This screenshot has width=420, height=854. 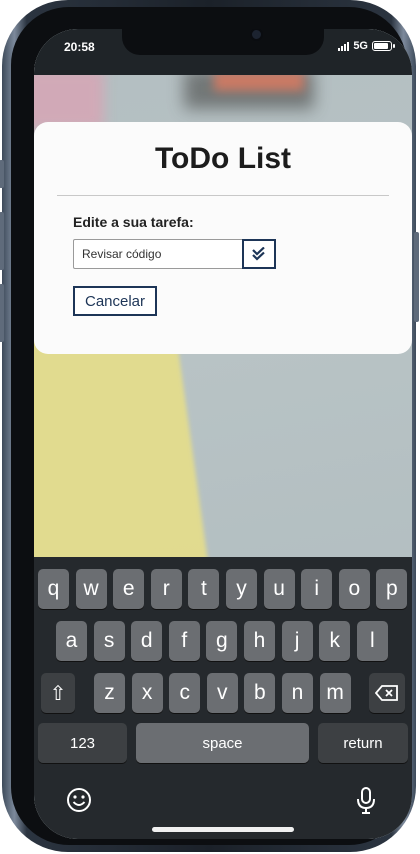 What do you see at coordinates (223, 158) in the screenshot?
I see `page-title: ToDo List` at bounding box center [223, 158].